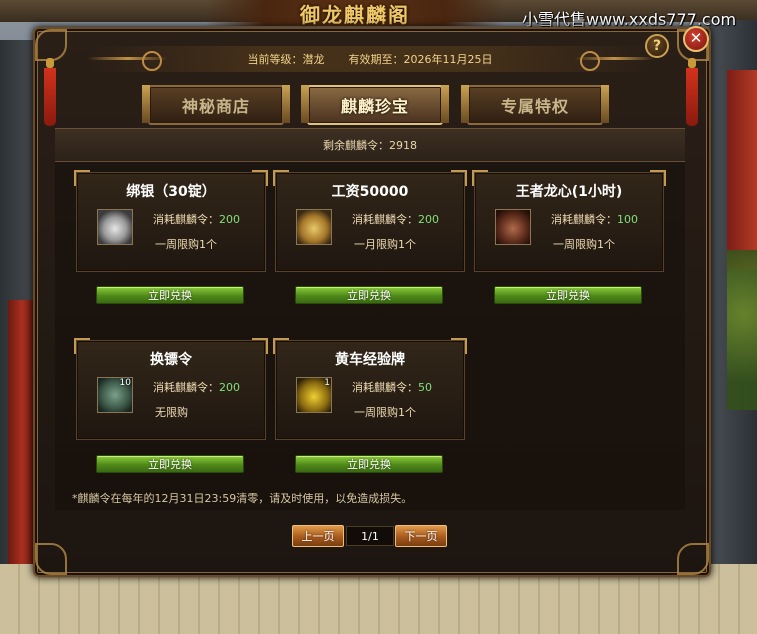 The height and width of the screenshot is (634, 757). I want to click on dragon-heart-icon, so click(513, 227).